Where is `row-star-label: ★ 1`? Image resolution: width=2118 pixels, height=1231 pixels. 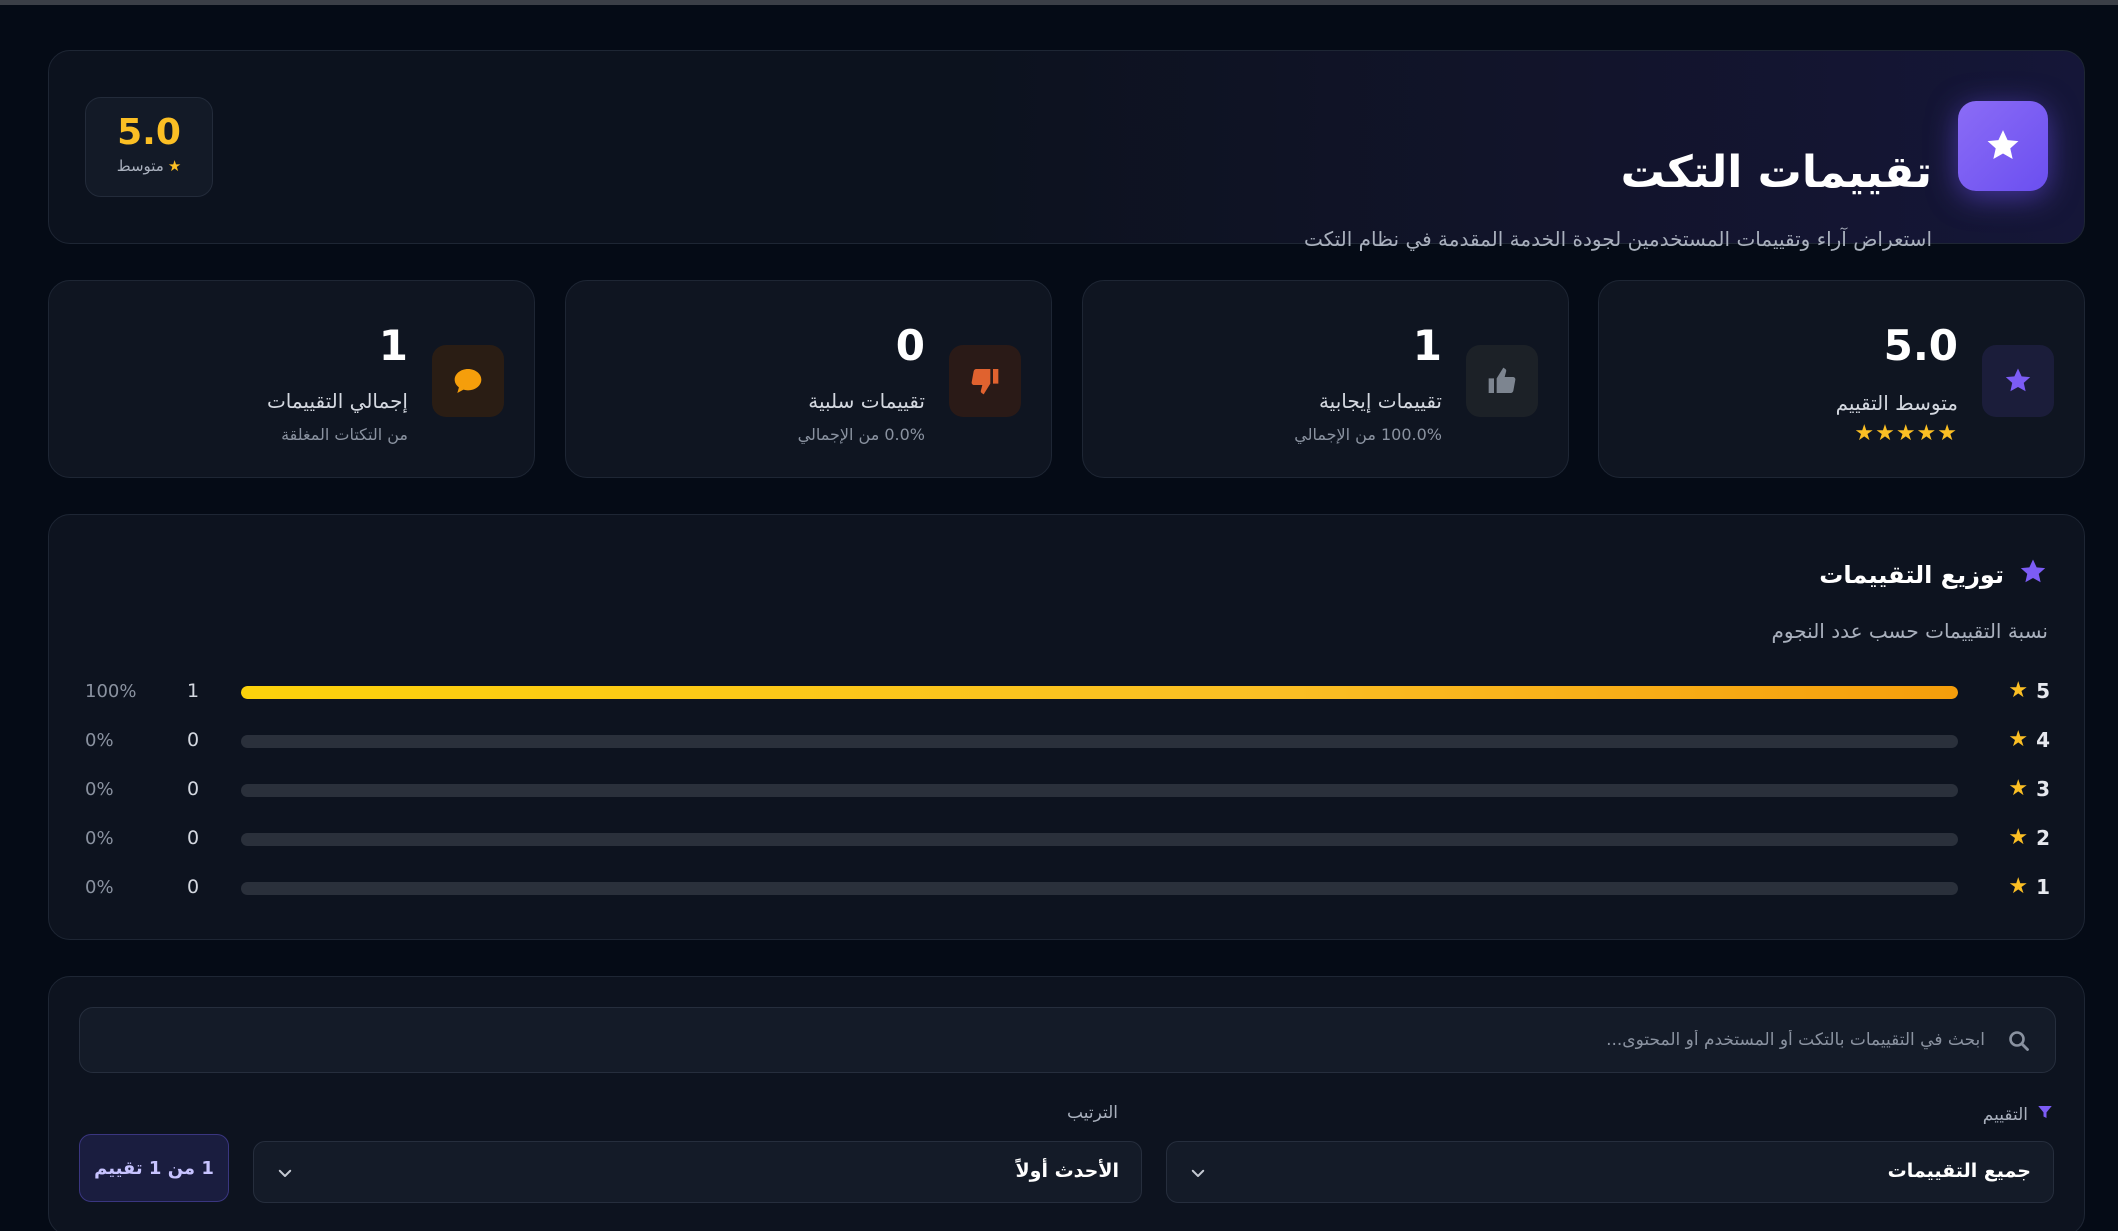 row-star-label: ★ 1 is located at coordinates (2029, 886).